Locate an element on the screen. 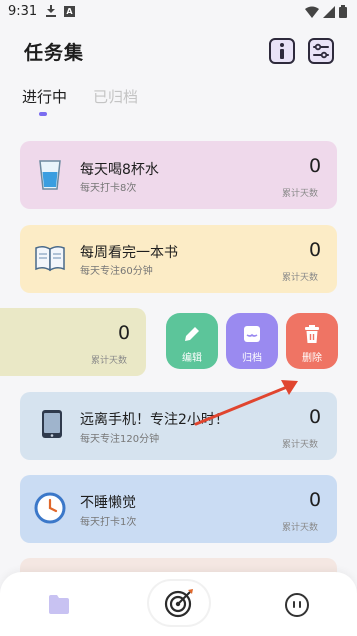 The width and height of the screenshot is (357, 636). sliders-icon is located at coordinates (321, 51).